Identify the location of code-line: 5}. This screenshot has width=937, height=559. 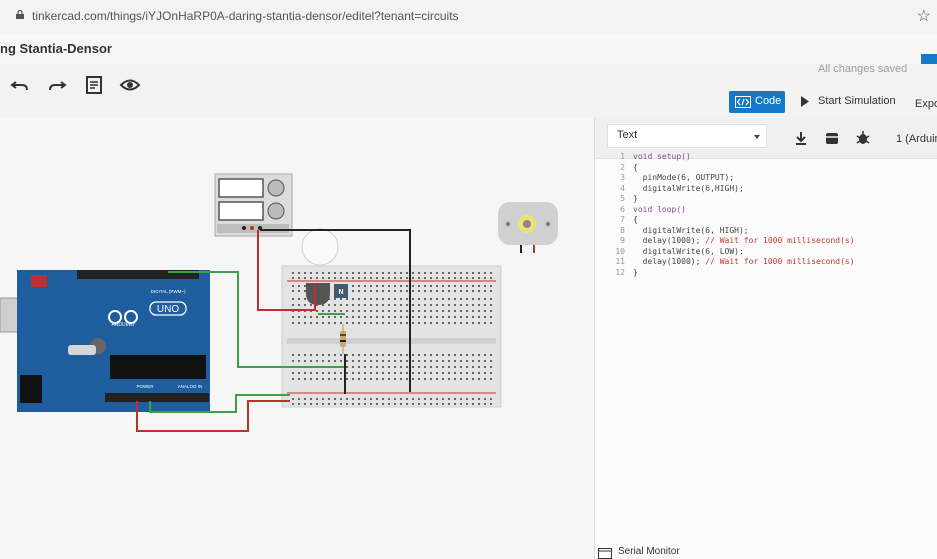
(774, 199).